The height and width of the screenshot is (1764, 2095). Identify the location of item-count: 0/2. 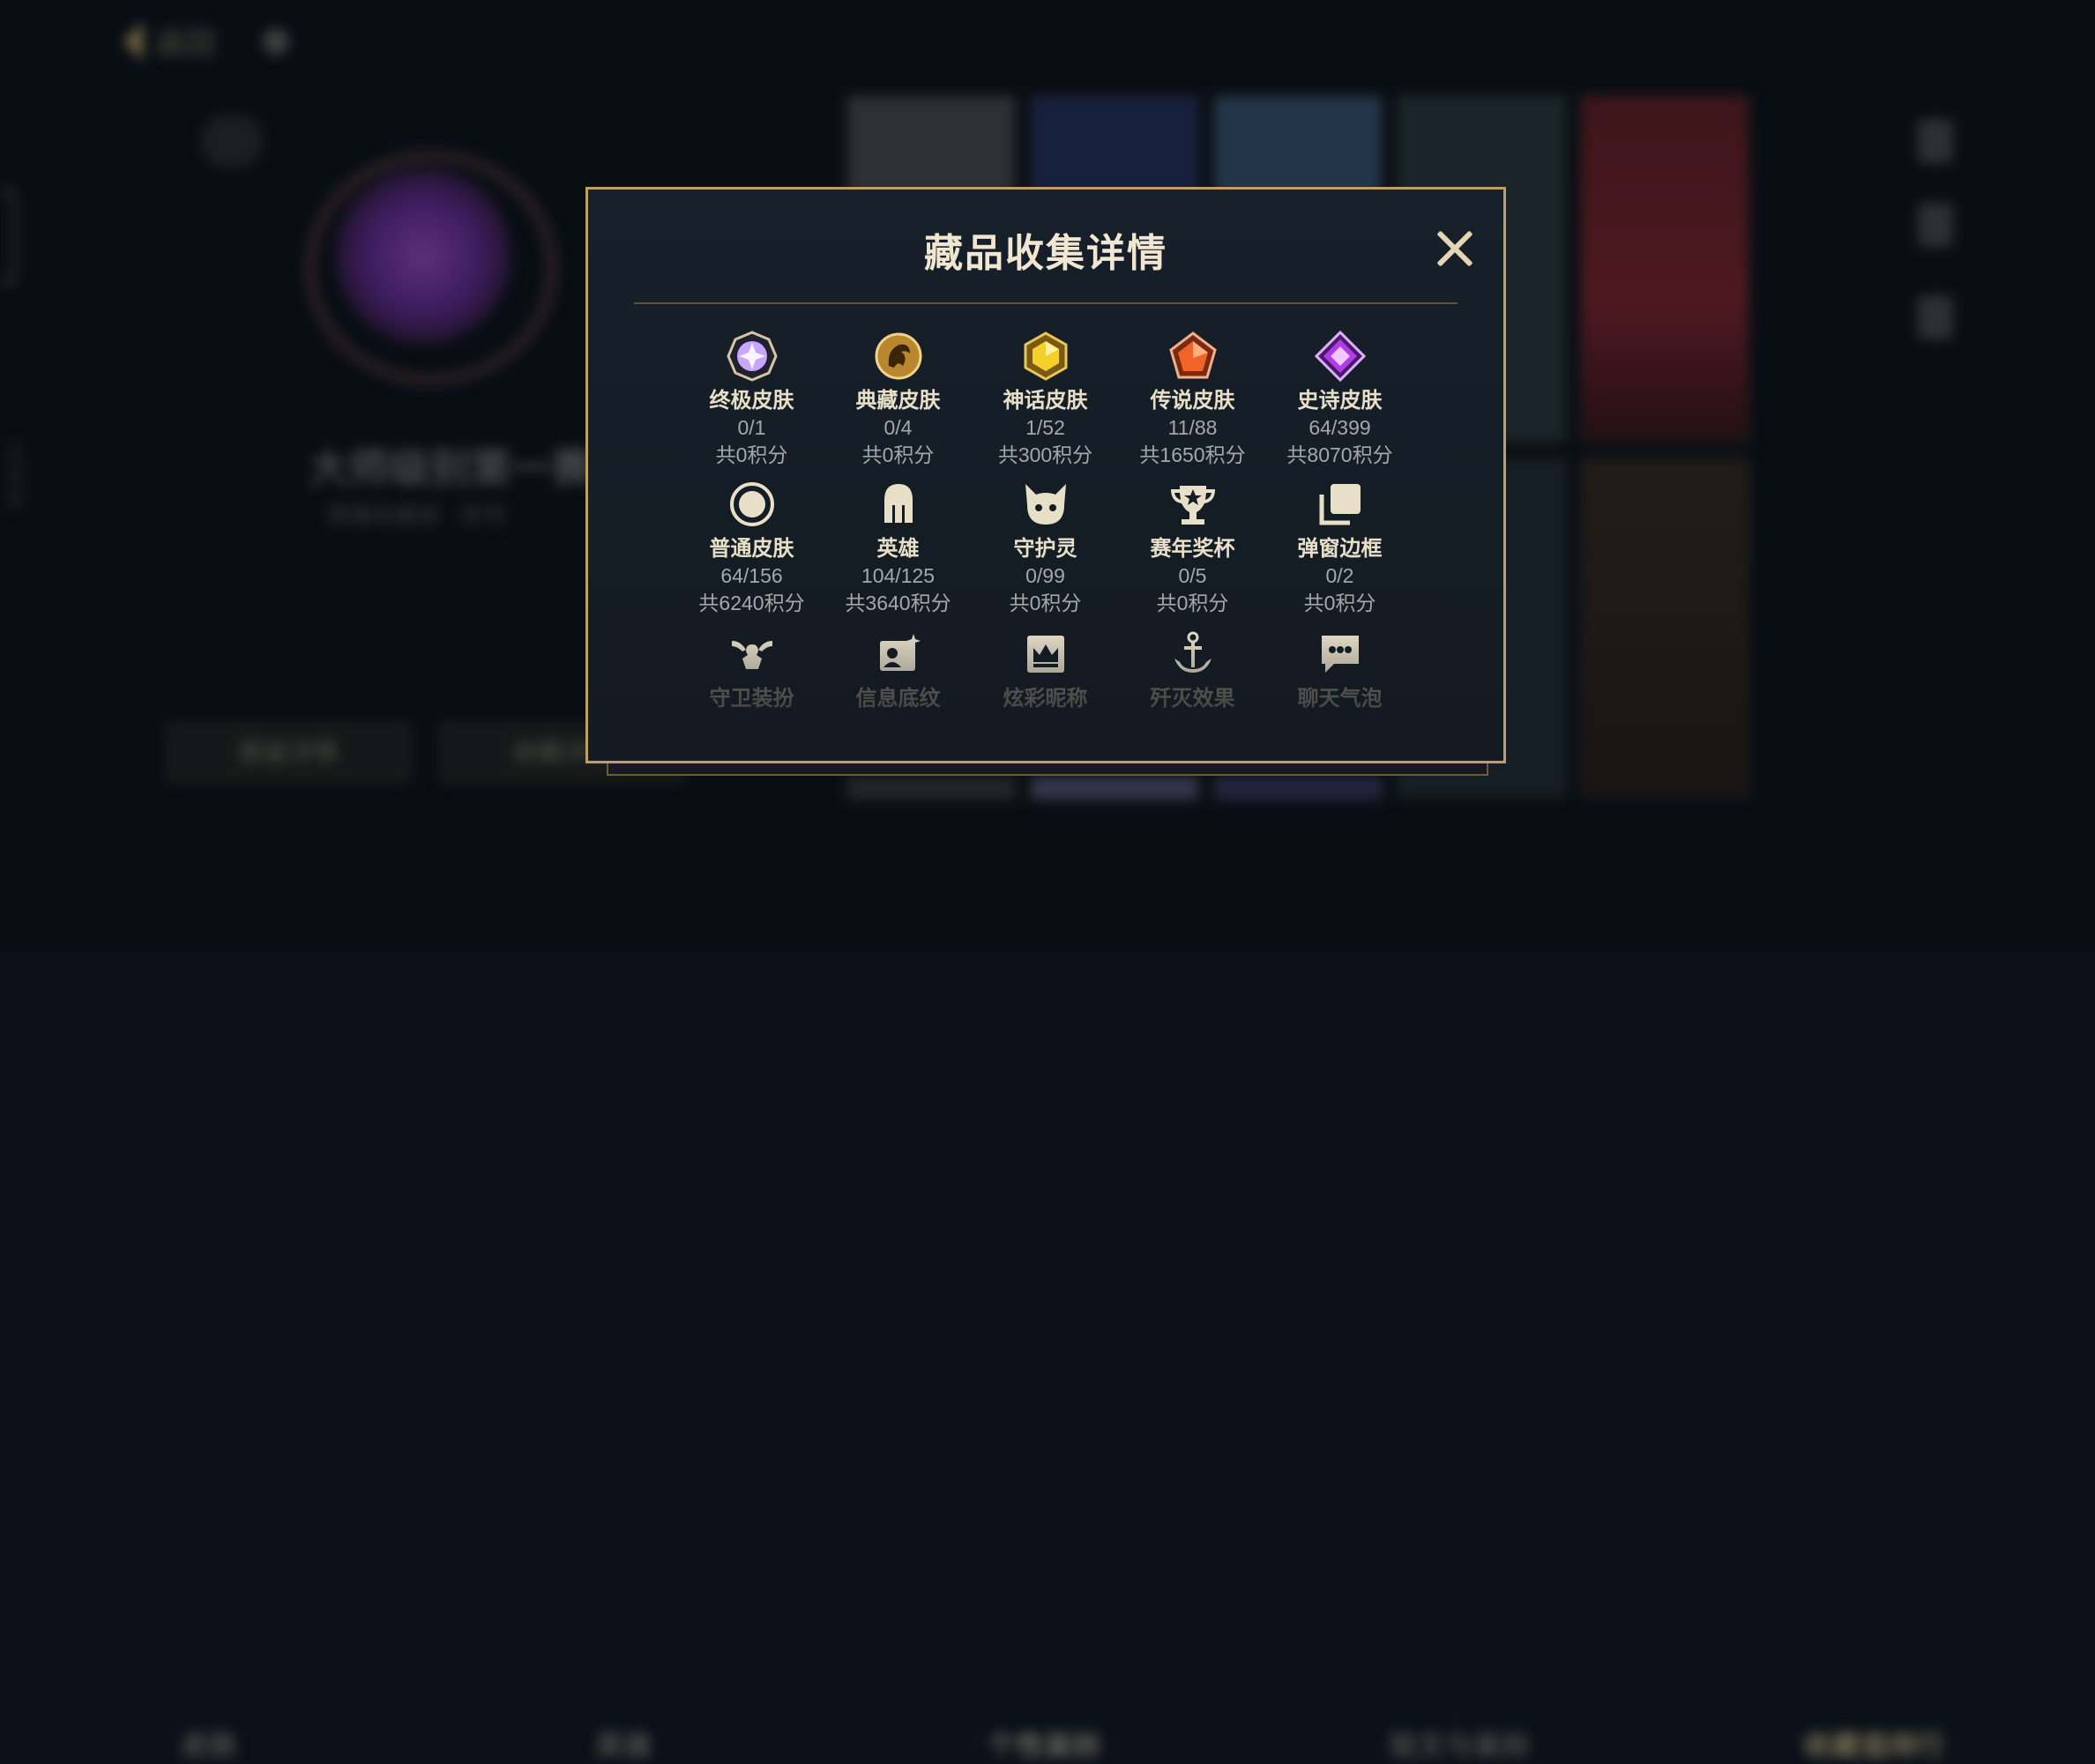
(1340, 575).